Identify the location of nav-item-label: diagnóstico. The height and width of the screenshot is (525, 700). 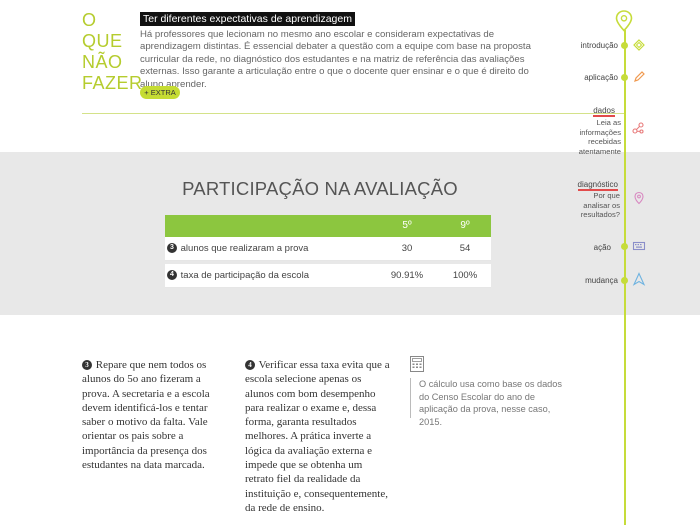
(597, 185).